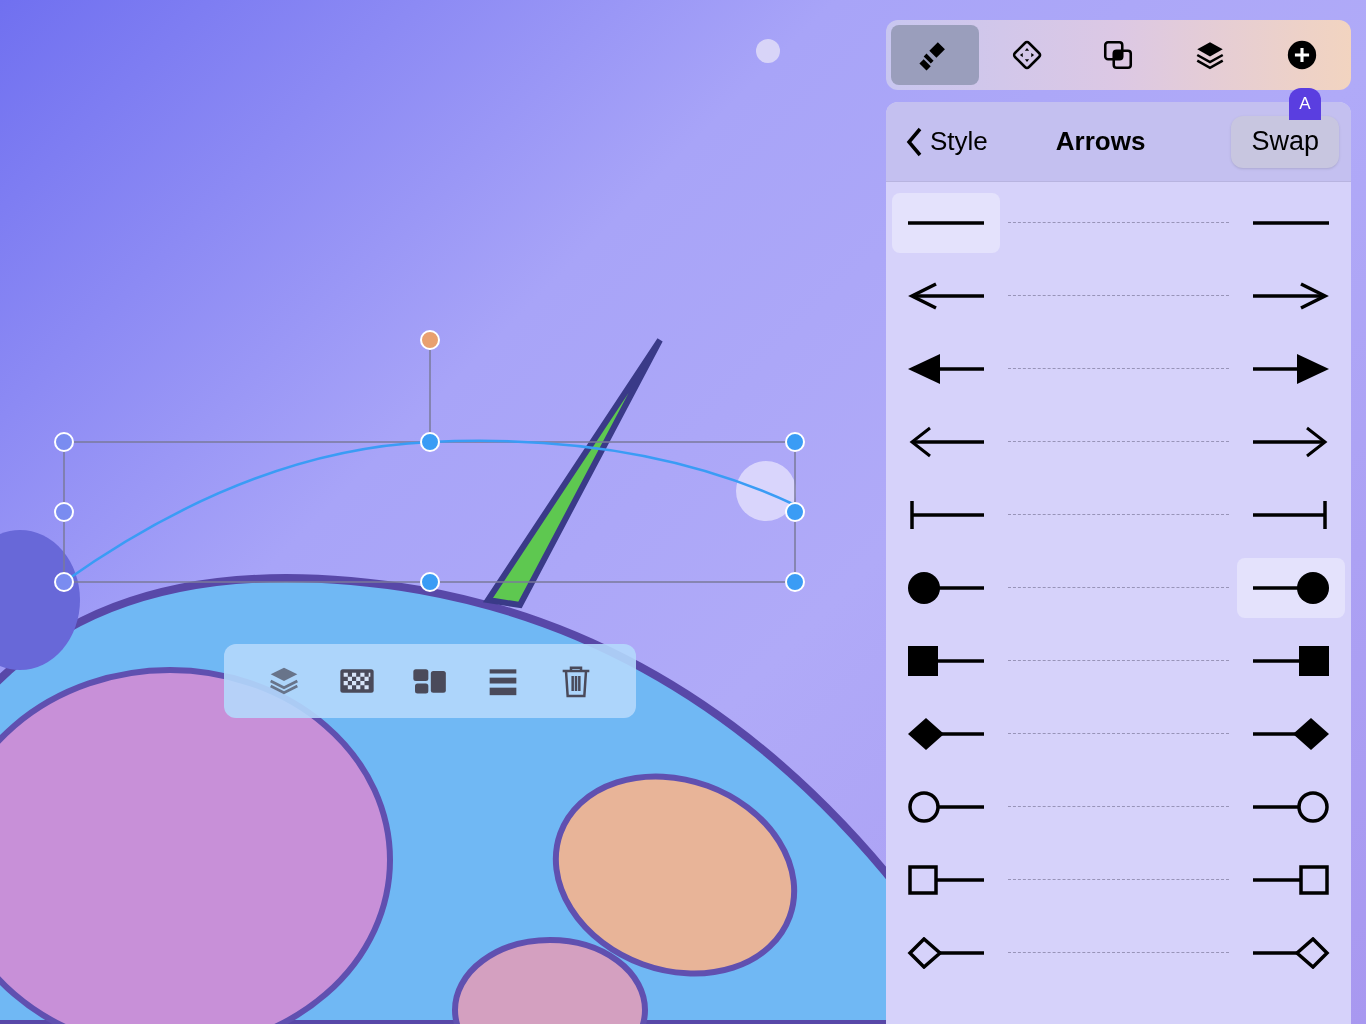 The width and height of the screenshot is (1366, 1024). I want to click on back-button: Style, so click(947, 141).